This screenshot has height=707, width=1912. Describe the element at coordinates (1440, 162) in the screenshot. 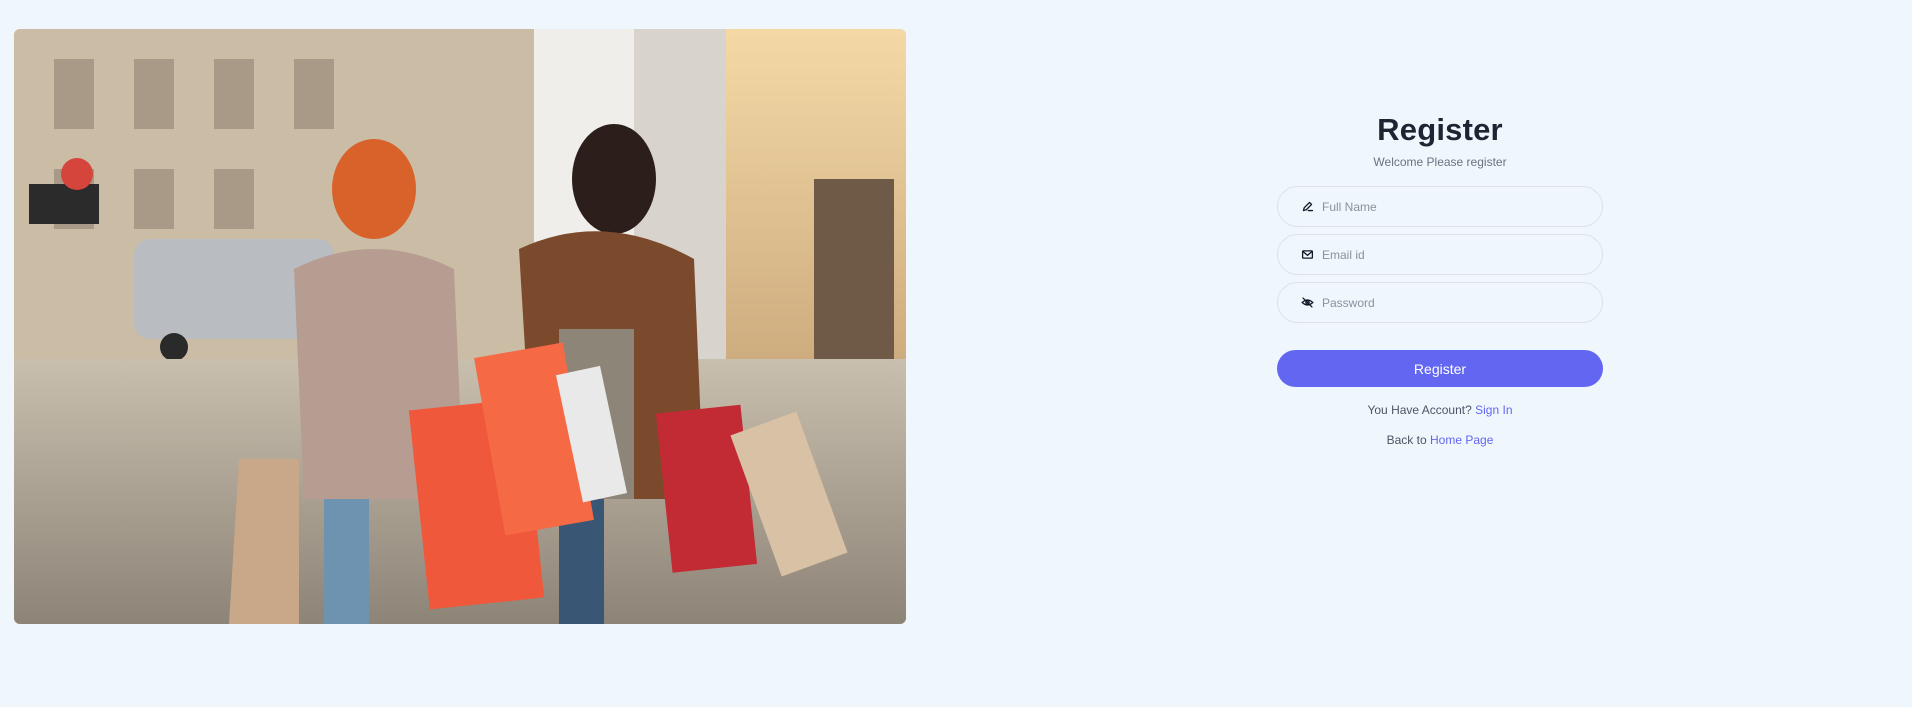

I see `page-subtitle: Welcome Please register` at that location.